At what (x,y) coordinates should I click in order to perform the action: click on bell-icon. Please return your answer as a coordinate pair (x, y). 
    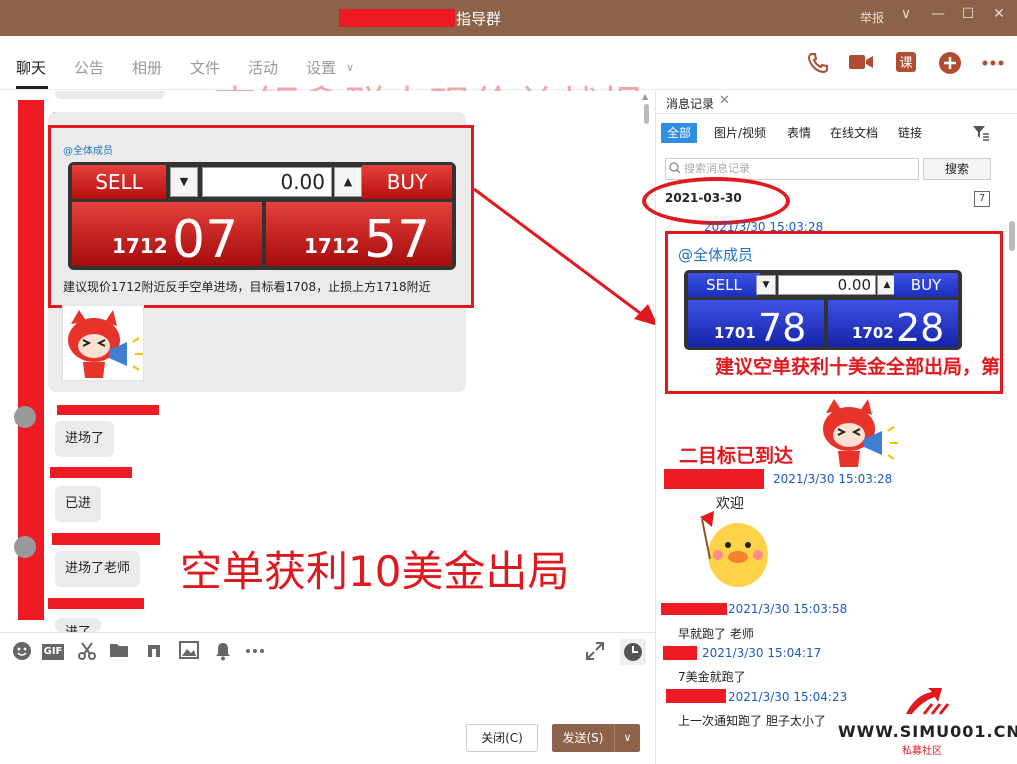
    Looking at the image, I should click on (223, 652).